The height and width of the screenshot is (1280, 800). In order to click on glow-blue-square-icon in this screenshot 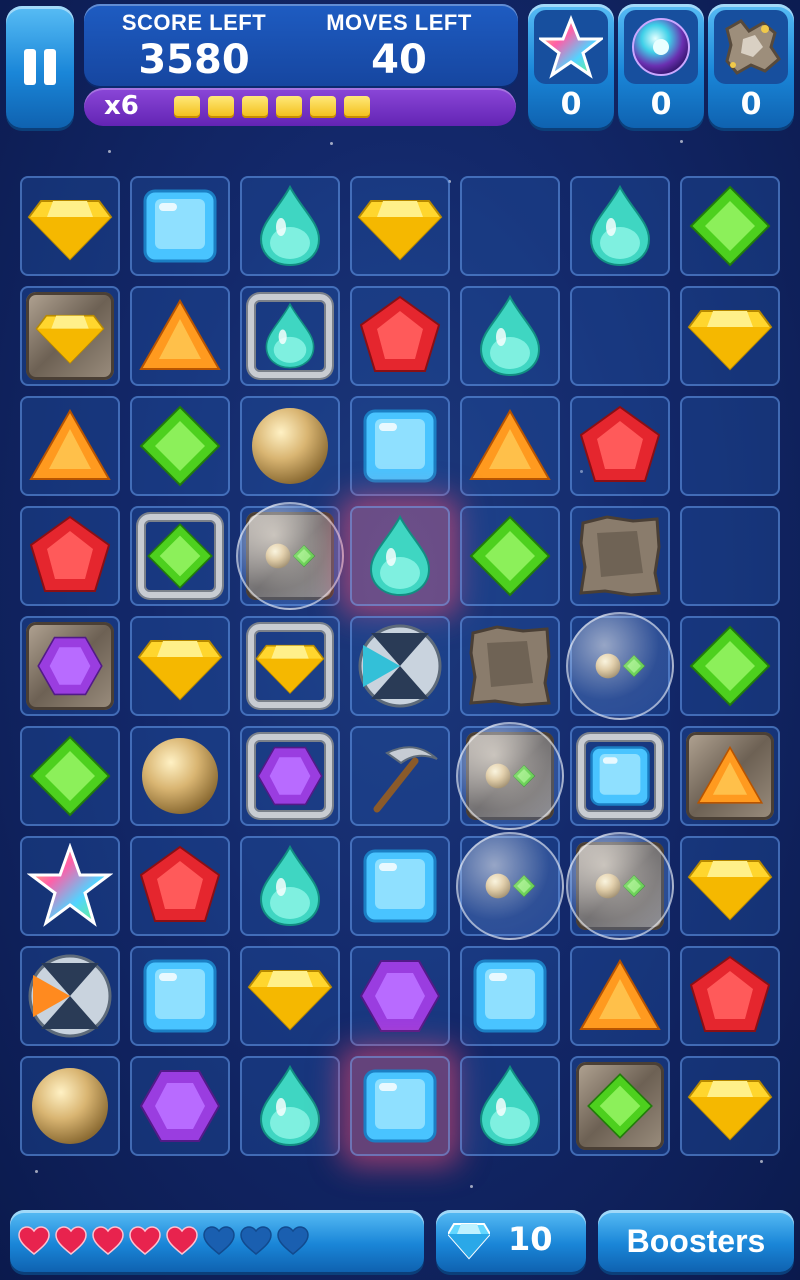, I will do `click(400, 1106)`.